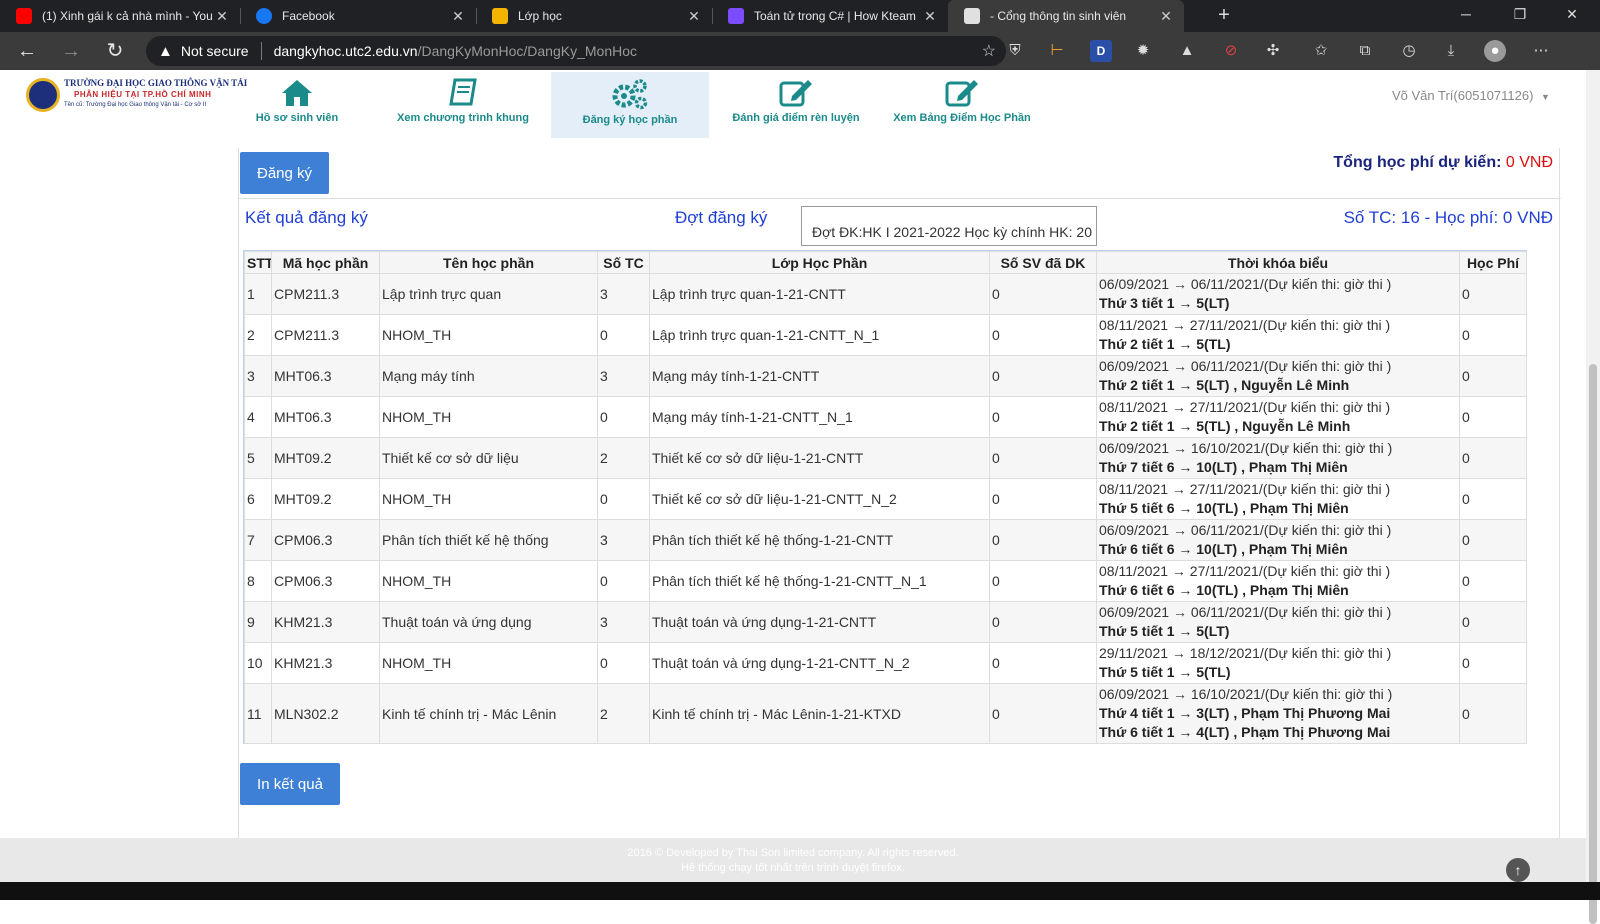 This screenshot has width=1600, height=924. What do you see at coordinates (623, 713) in the screenshot?
I see `cell-credits: 2` at bounding box center [623, 713].